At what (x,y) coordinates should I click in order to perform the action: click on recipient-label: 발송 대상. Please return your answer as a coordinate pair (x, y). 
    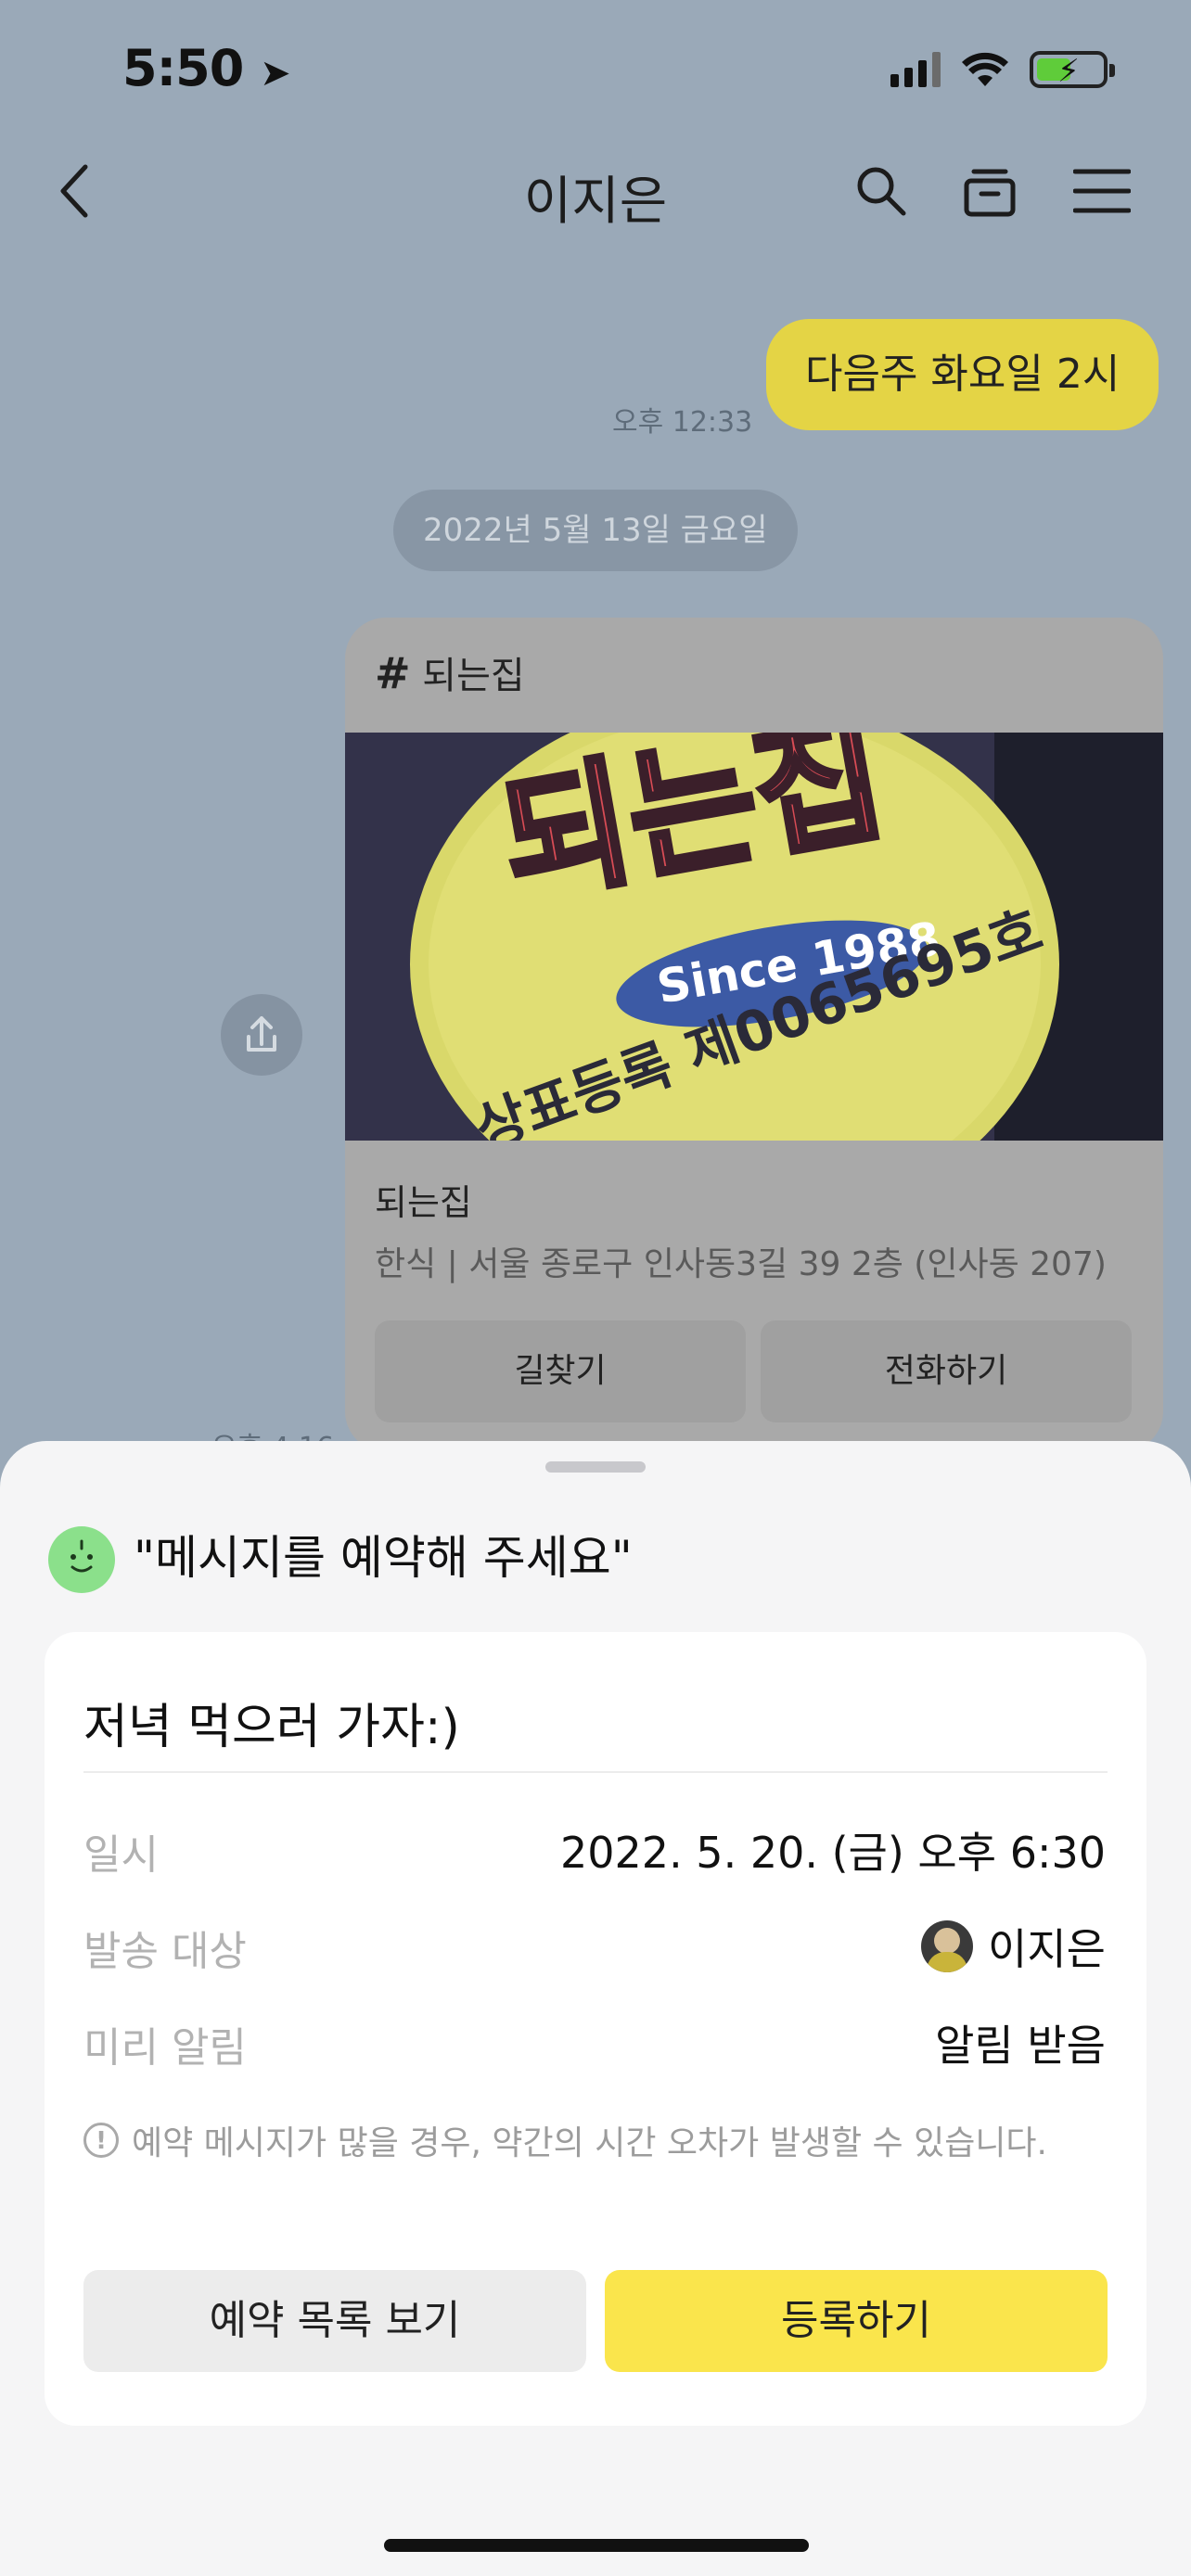
    Looking at the image, I should click on (165, 1952).